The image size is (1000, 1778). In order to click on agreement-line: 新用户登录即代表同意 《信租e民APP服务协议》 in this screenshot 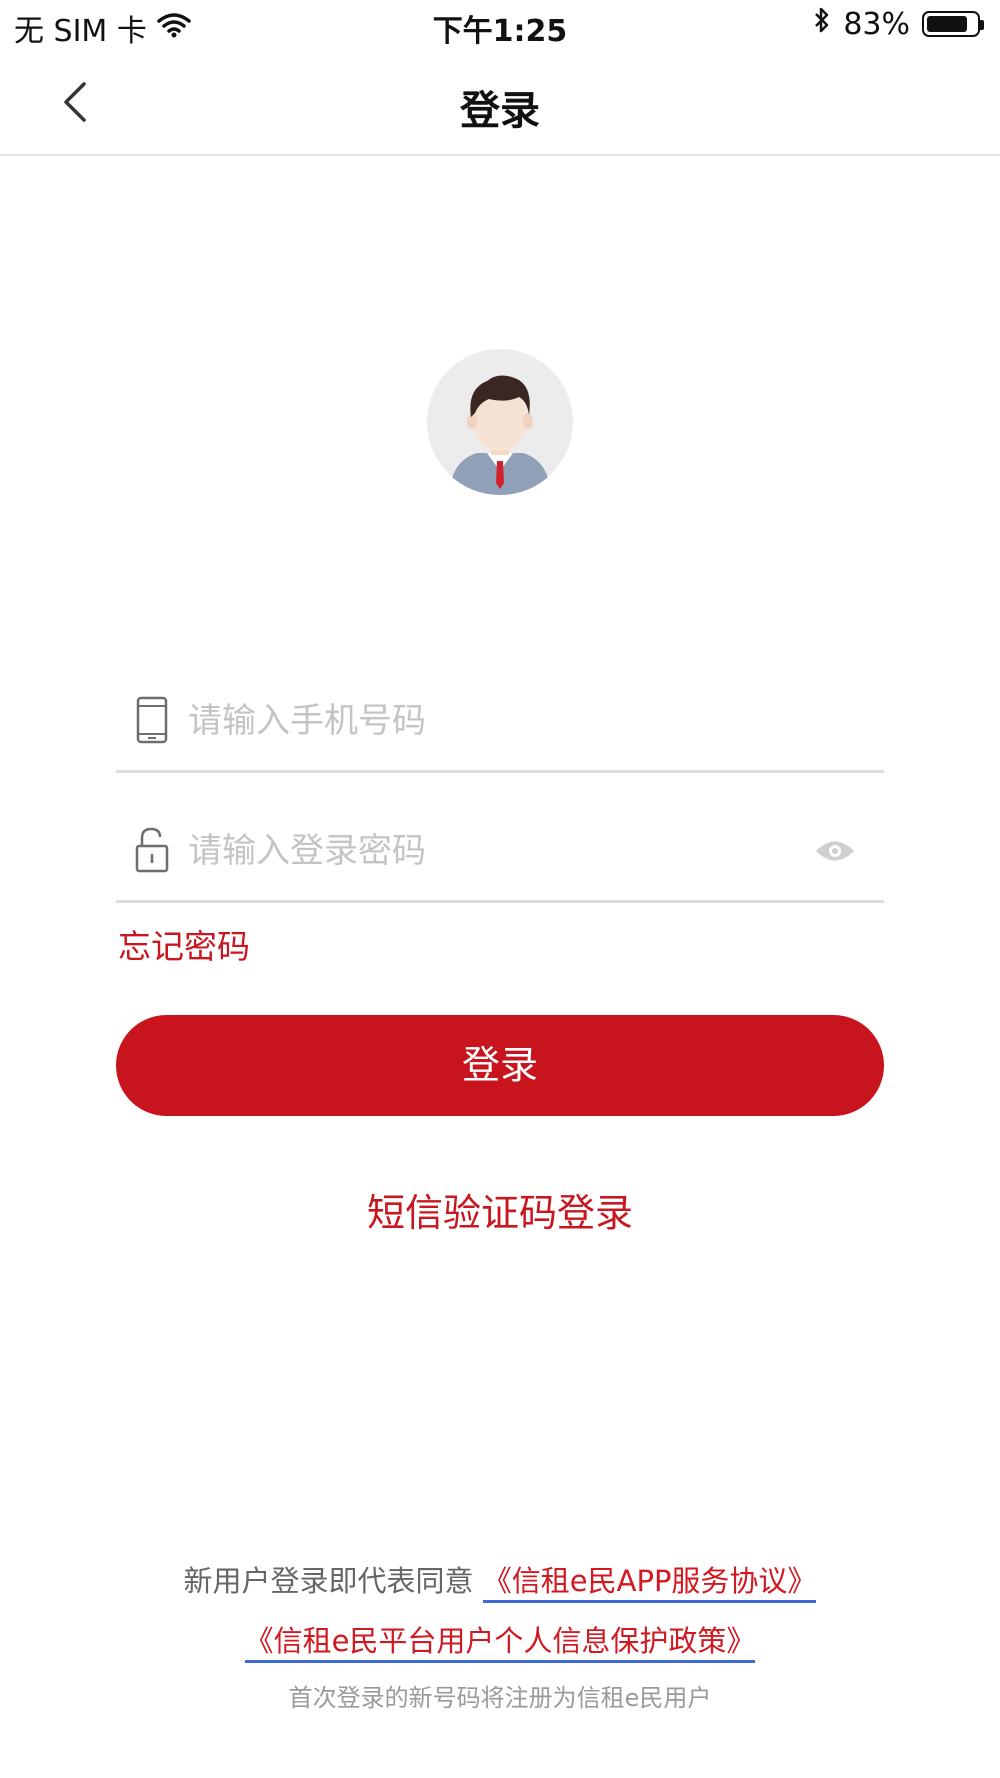, I will do `click(500, 1580)`.